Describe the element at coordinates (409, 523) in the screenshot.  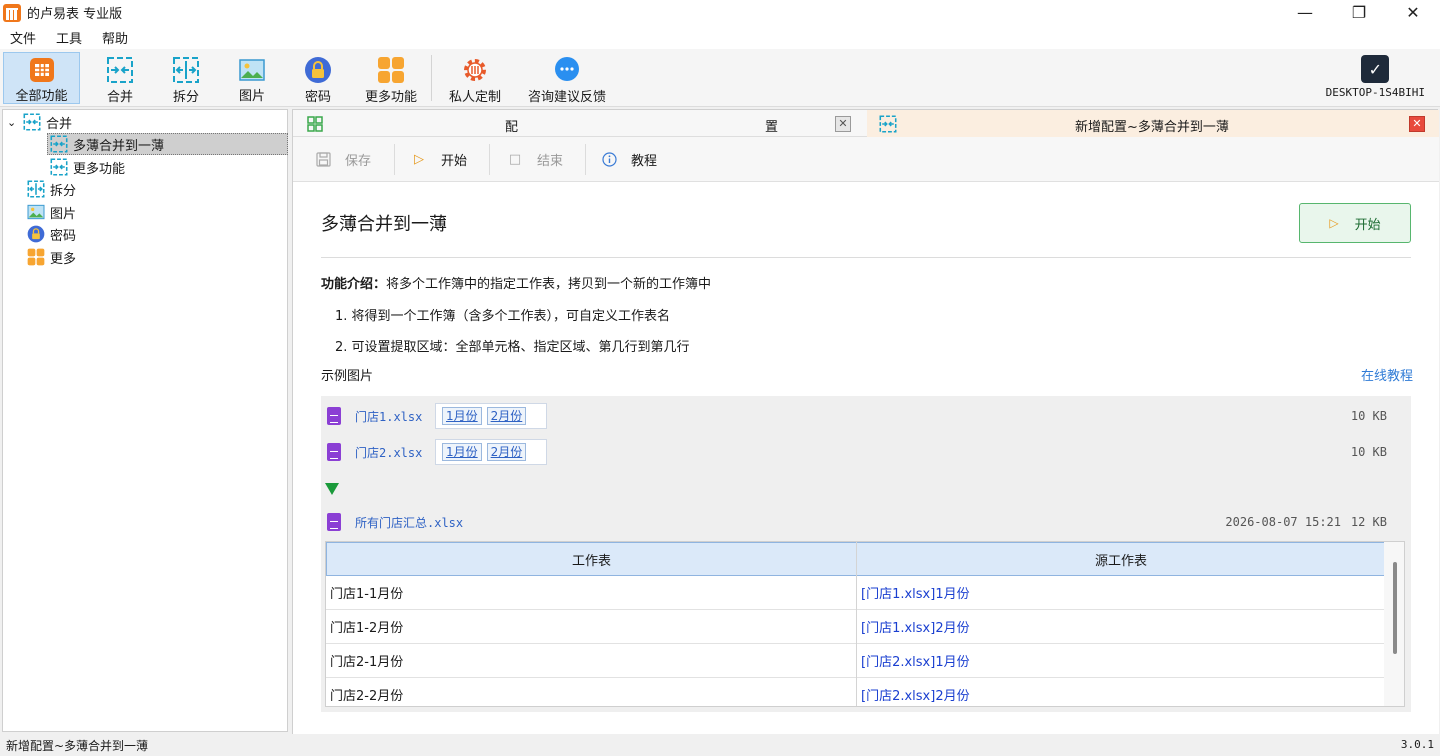
I see `file-name: 所有门店汇总.xlsx` at that location.